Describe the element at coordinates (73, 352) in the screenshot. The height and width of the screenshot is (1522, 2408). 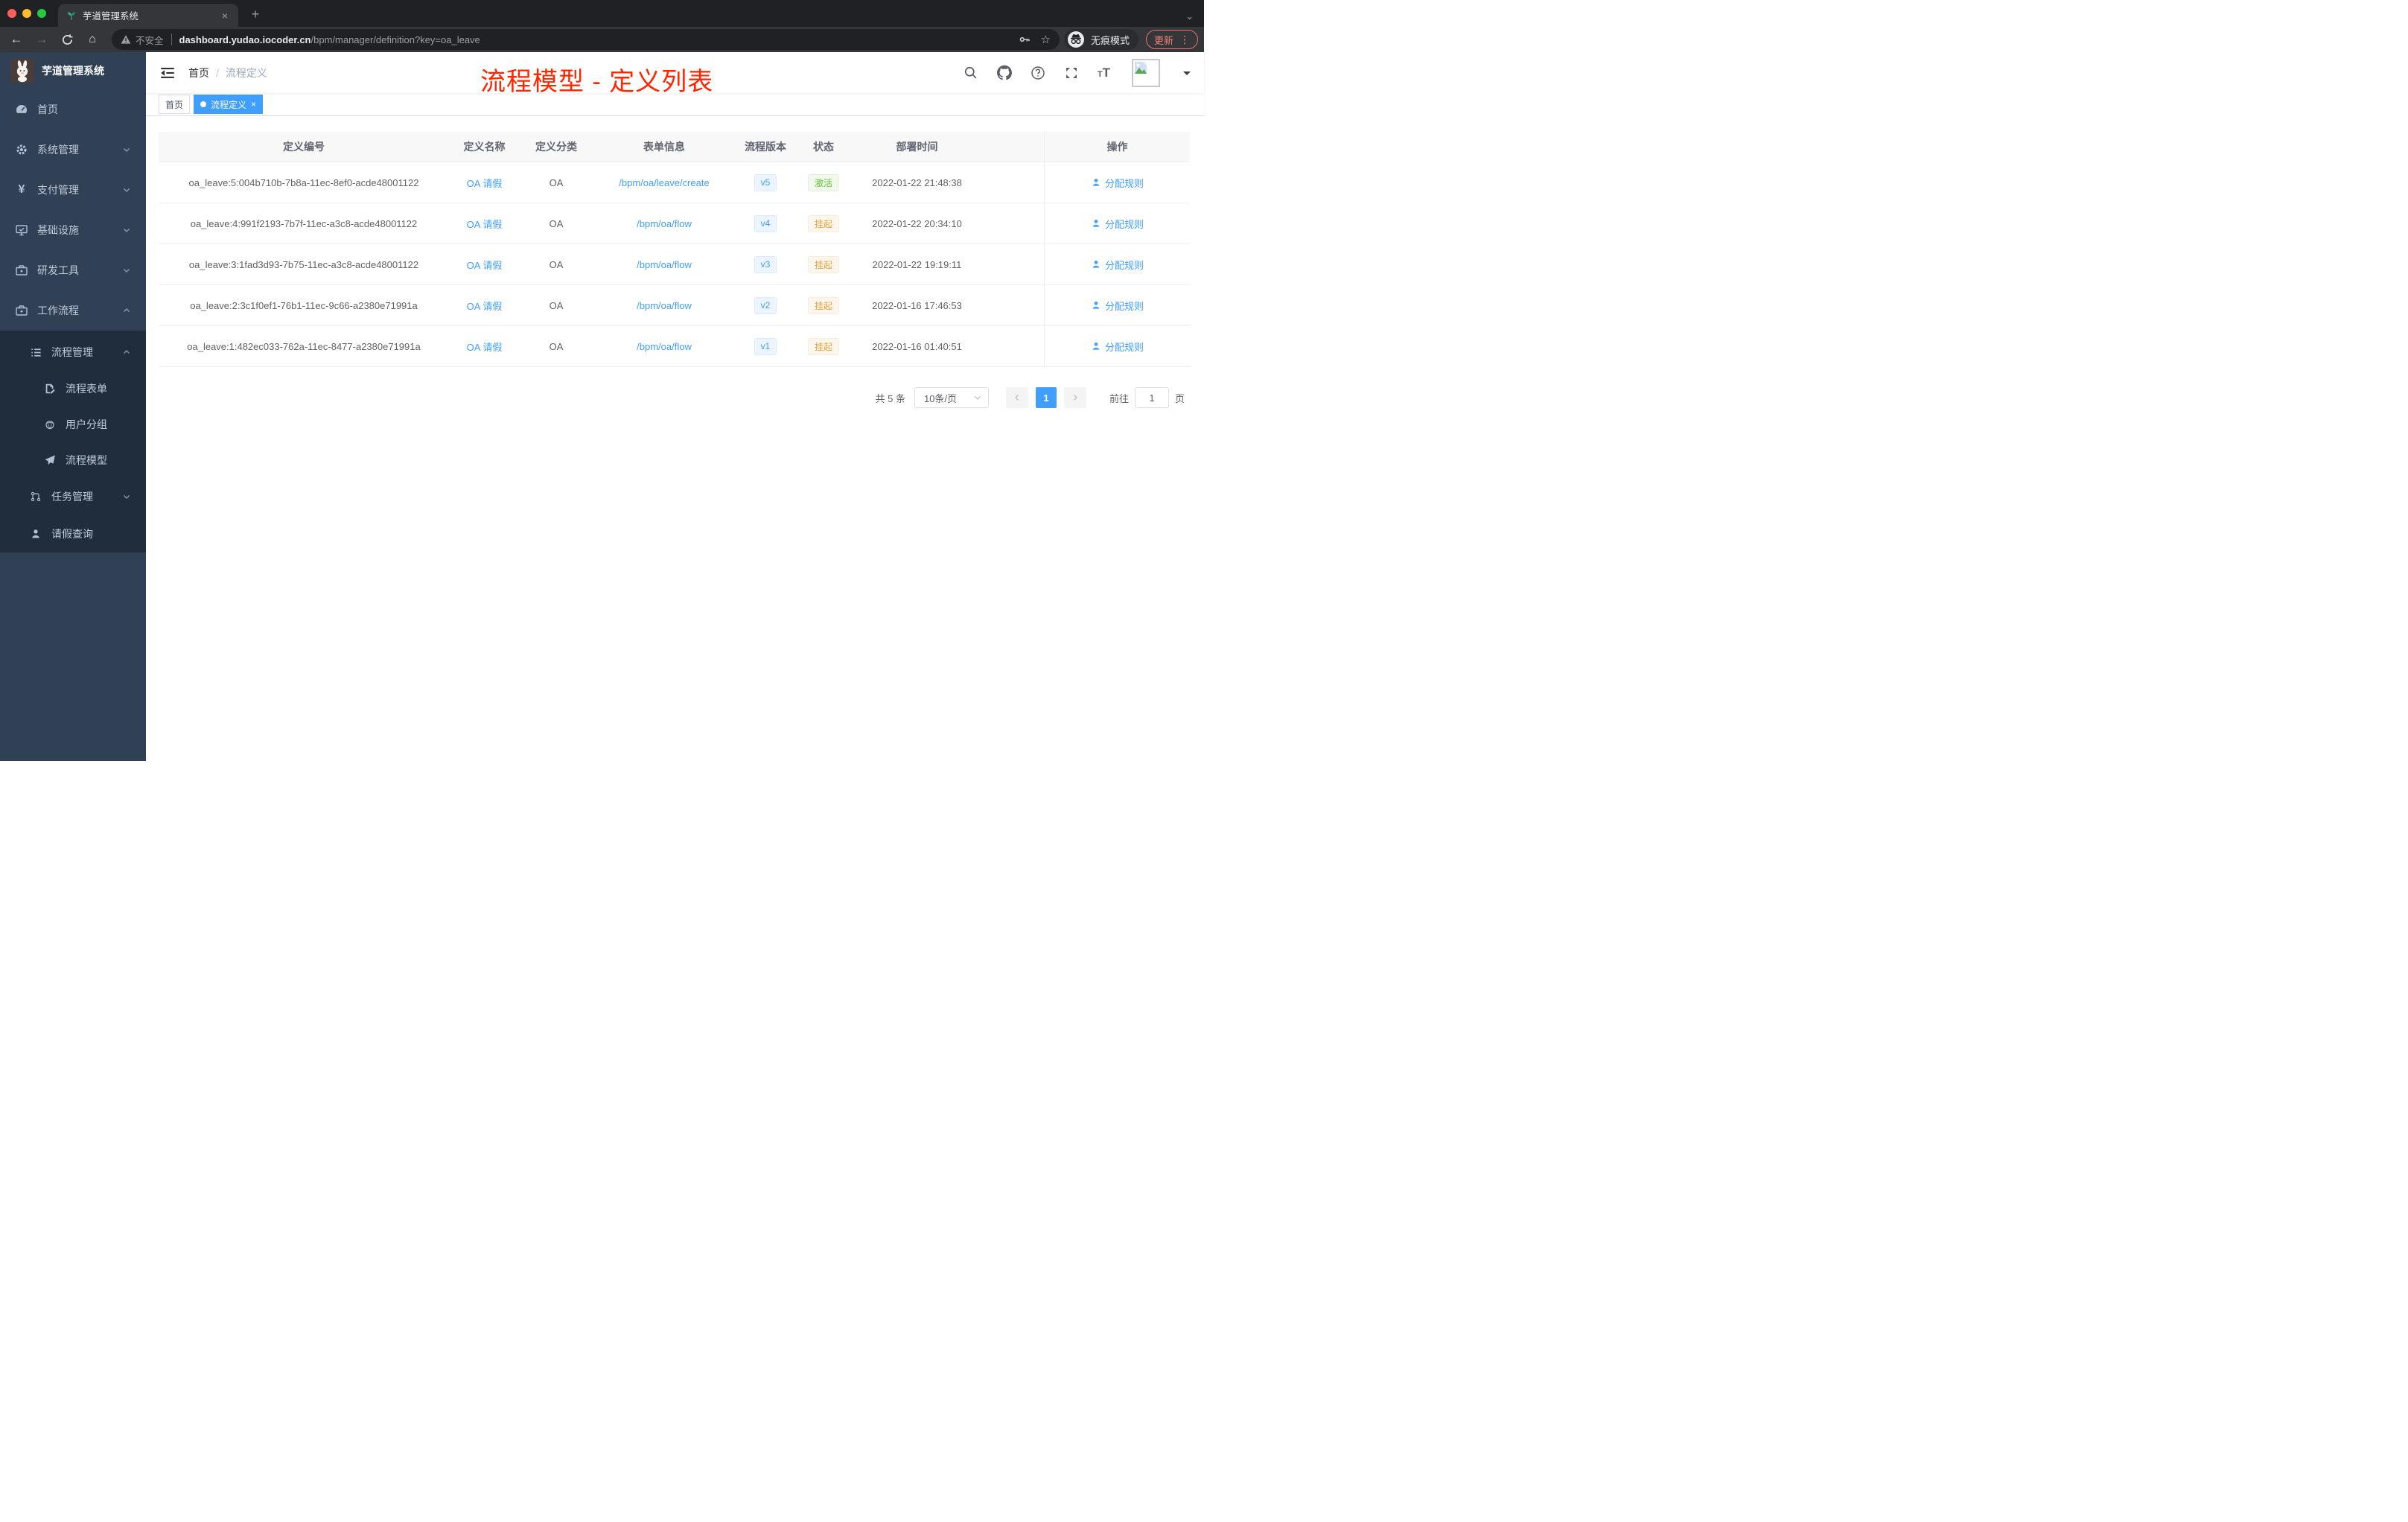
I see `sidebar-item-process-mgmt: 流程管理` at that location.